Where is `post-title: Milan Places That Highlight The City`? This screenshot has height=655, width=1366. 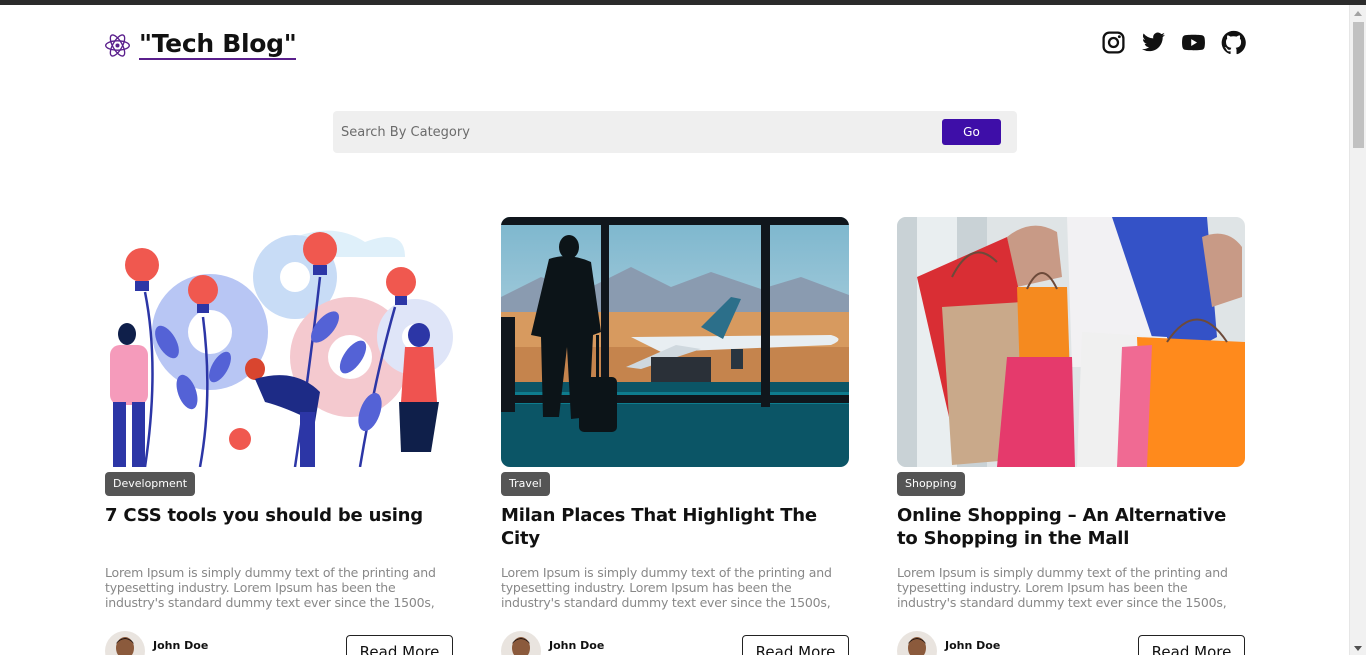
post-title: Milan Places That Highlight The City is located at coordinates (675, 527).